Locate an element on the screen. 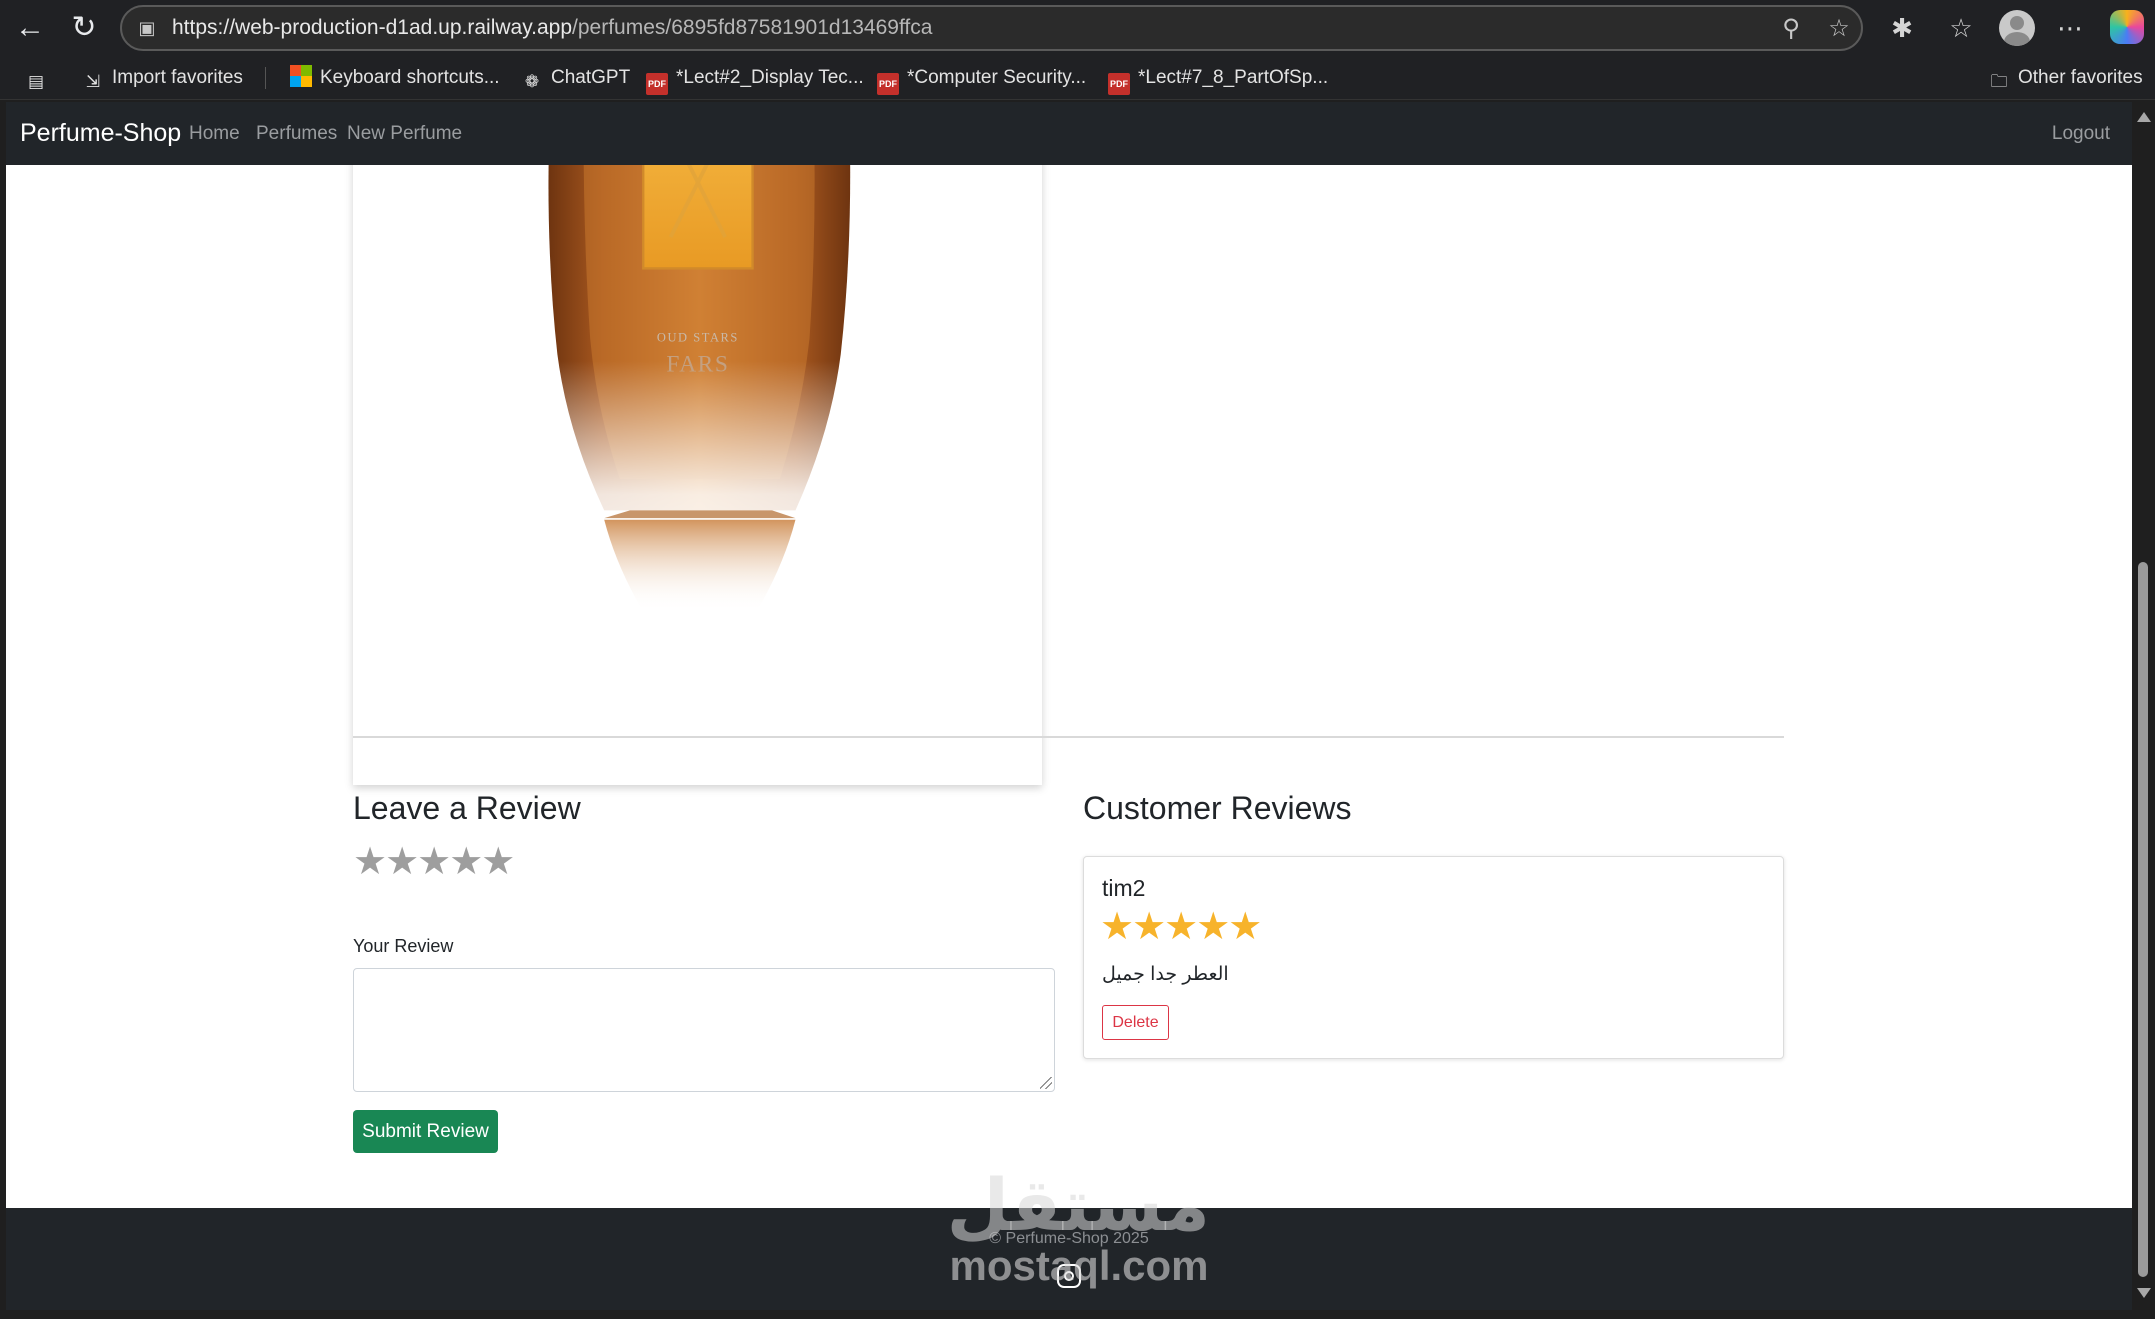 This screenshot has height=1319, width=2155. back-arrow-icon: ← is located at coordinates (30, 28).